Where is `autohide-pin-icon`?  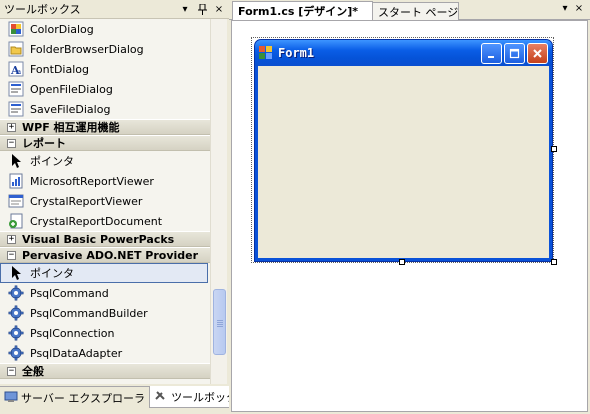
autohide-pin-icon is located at coordinates (202, 9).